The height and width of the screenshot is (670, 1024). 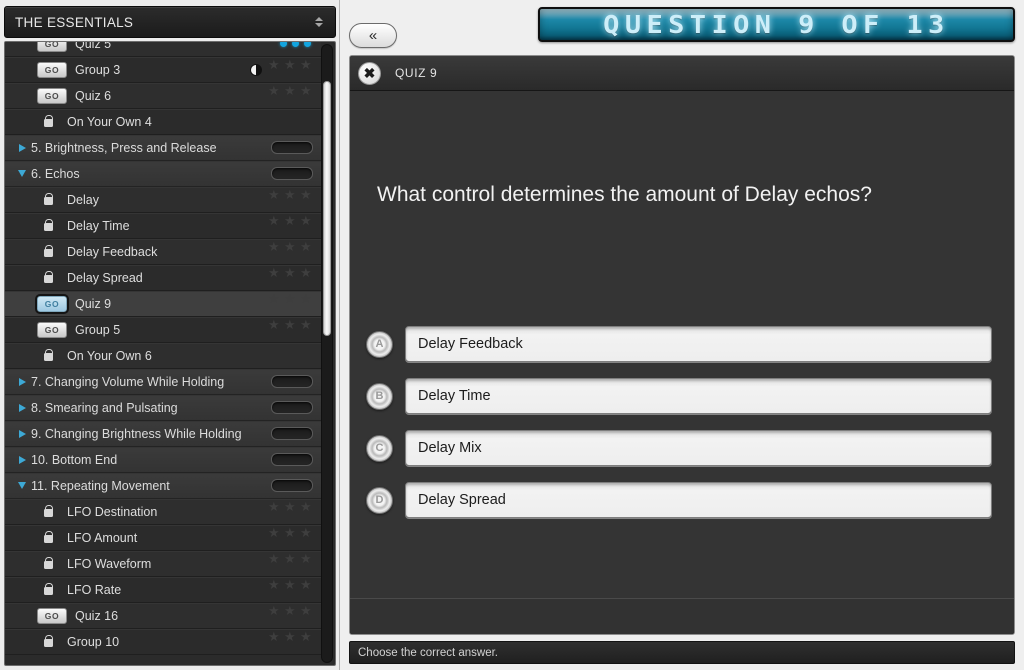 I want to click on tree-item-row: Delay Time, so click(x=163, y=226).